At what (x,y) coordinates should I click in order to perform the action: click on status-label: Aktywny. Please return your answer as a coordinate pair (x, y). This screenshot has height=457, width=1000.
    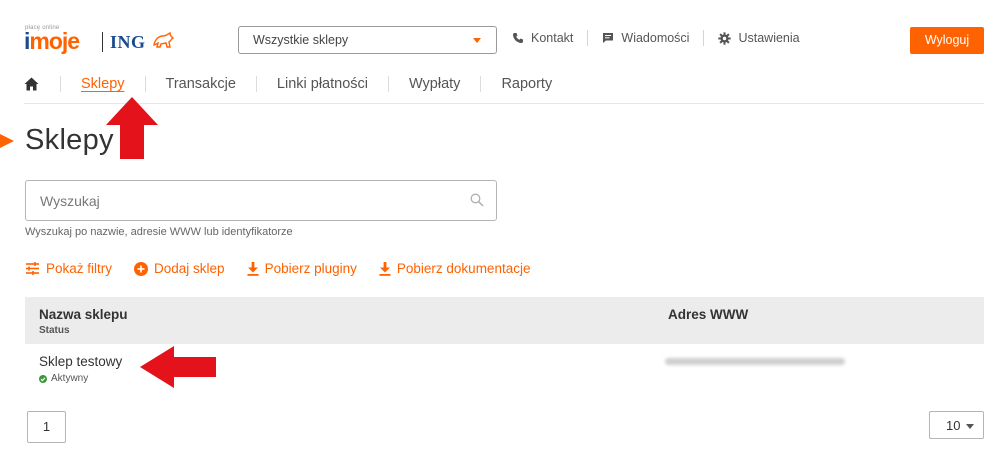
    Looking at the image, I should click on (70, 378).